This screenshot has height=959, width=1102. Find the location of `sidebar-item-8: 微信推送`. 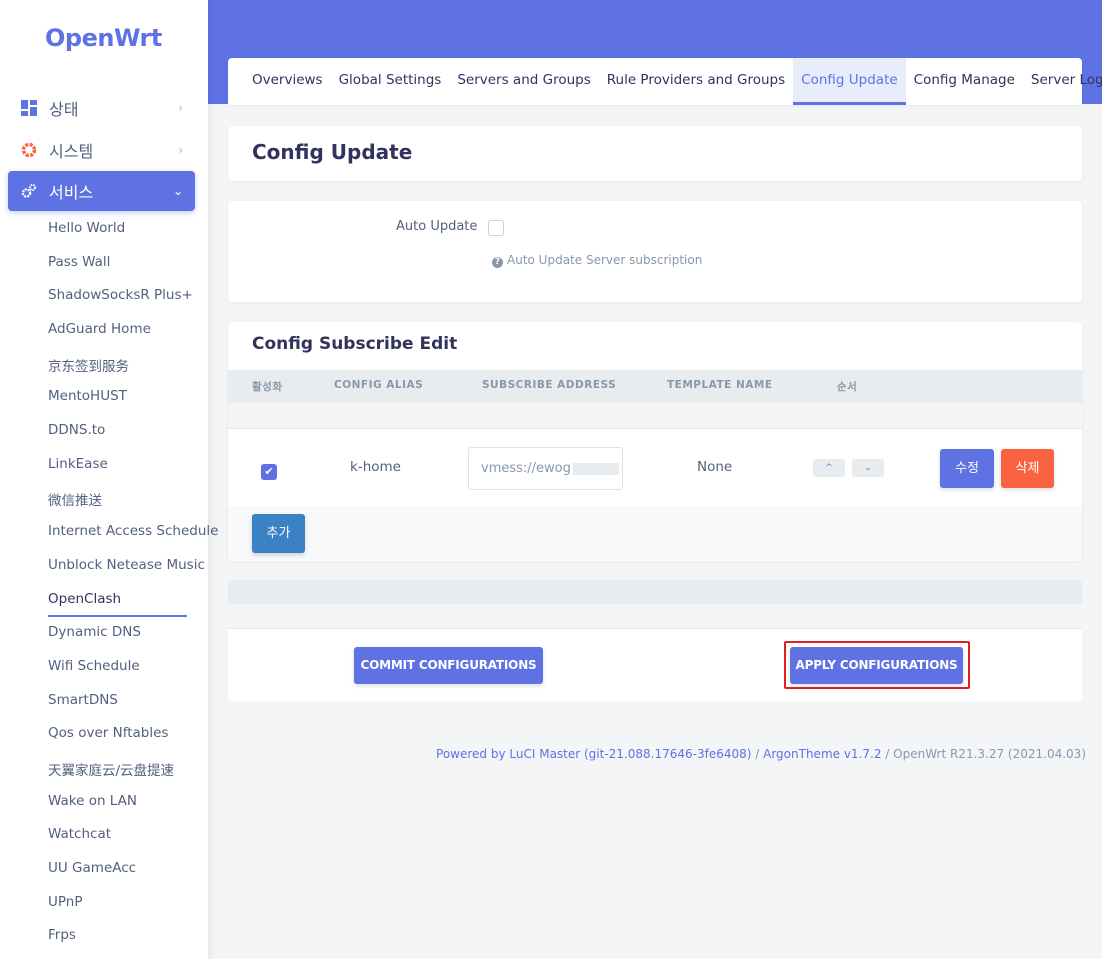

sidebar-item-8: 微信推送 is located at coordinates (75, 499).